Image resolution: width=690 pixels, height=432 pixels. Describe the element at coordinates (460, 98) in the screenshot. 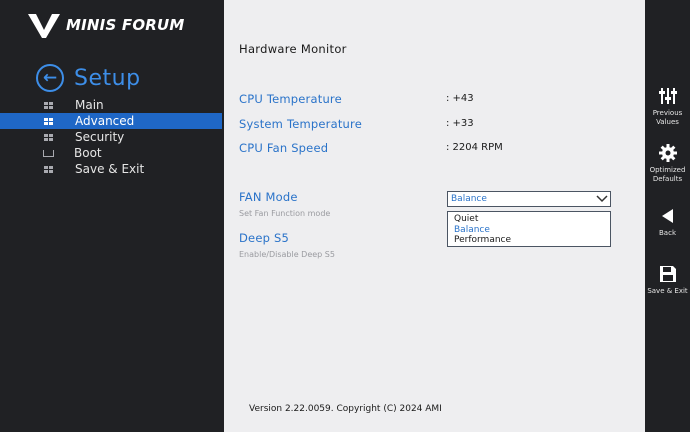

I see `cpu-temperature-value: : +43` at that location.